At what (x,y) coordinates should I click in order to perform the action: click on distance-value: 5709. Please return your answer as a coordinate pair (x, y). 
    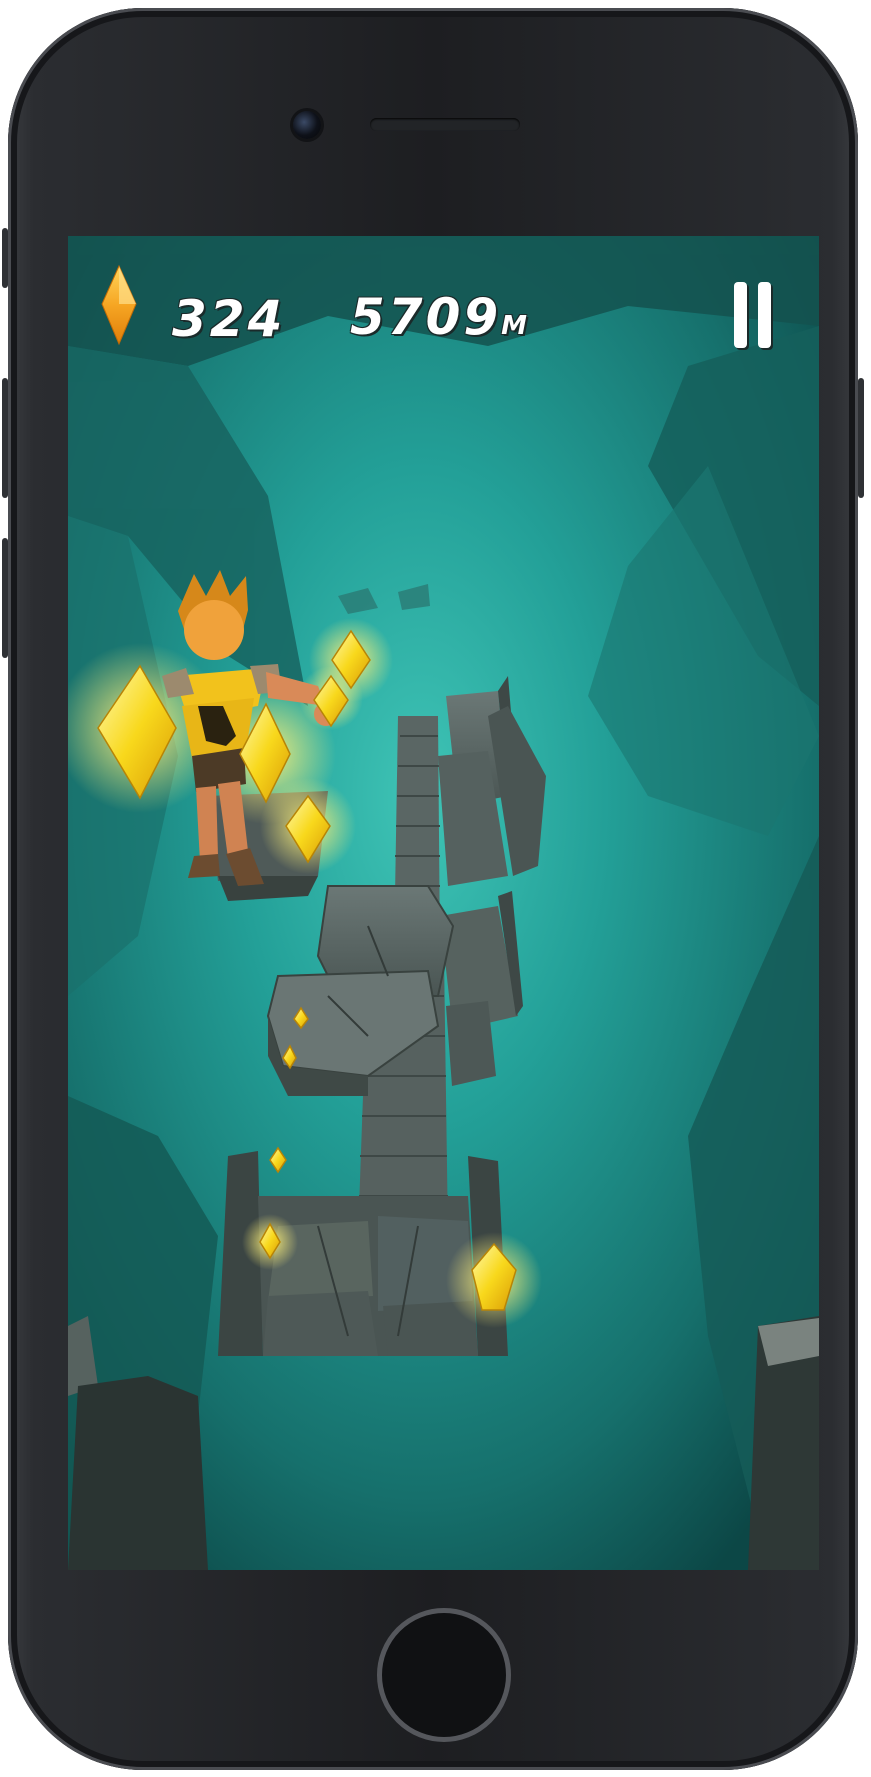
    Looking at the image, I should click on (426, 317).